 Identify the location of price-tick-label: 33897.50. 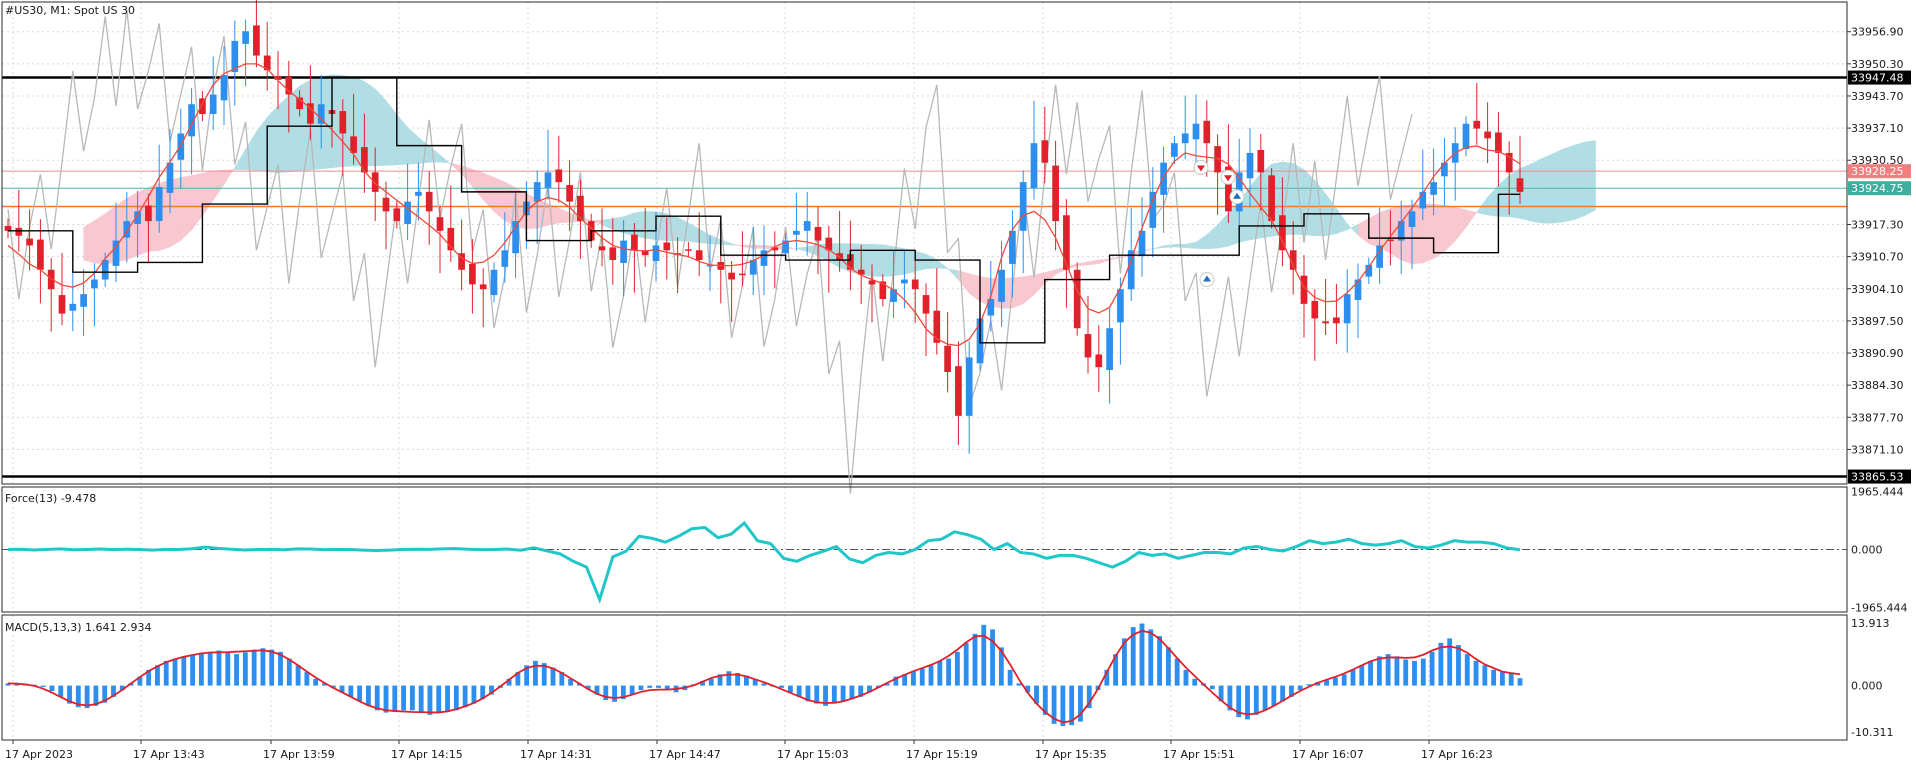
(1877, 321).